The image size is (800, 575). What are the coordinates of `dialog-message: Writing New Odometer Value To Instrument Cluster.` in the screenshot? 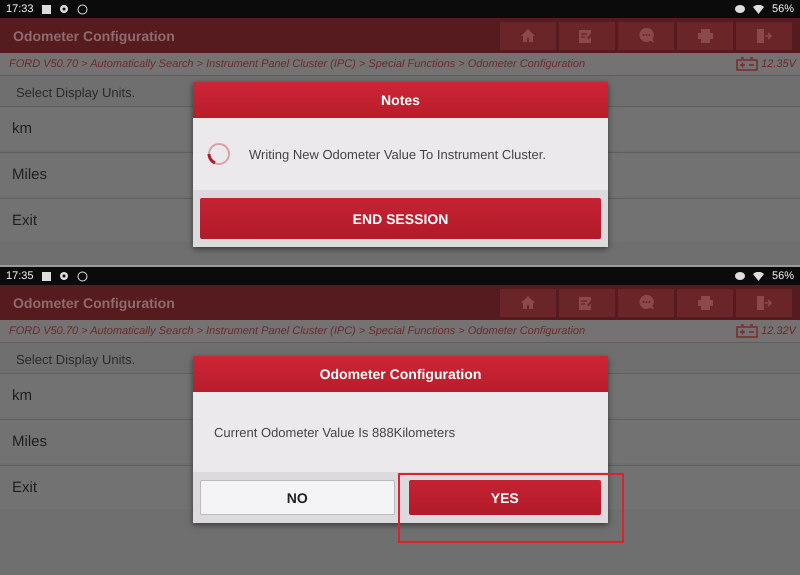 It's located at (397, 154).